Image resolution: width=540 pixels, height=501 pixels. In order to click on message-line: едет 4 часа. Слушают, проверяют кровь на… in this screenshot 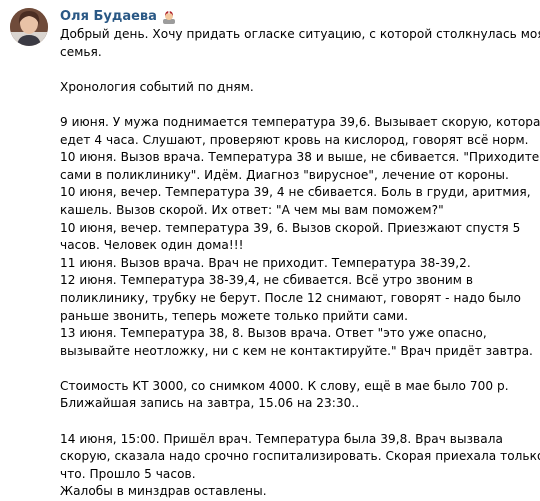, I will do `click(294, 139)`.